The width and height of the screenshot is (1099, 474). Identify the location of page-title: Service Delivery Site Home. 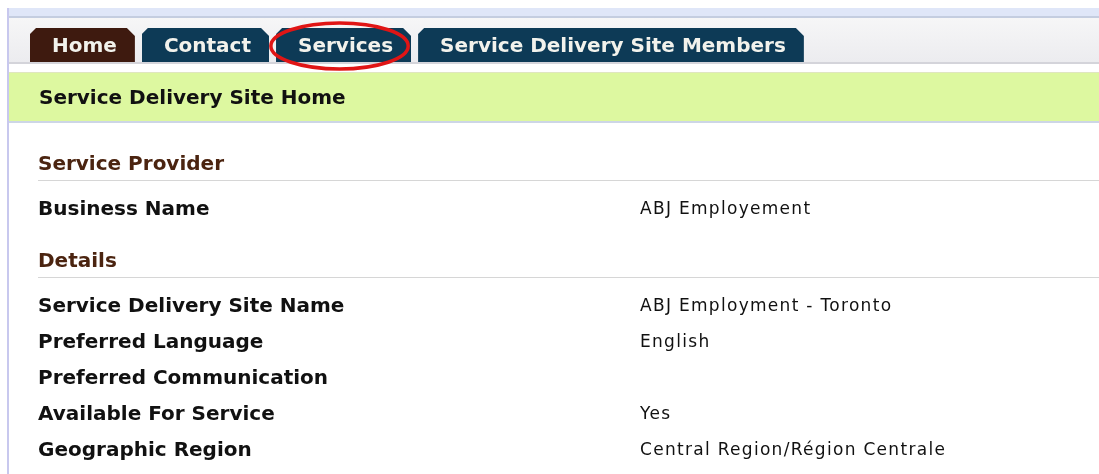
(192, 97).